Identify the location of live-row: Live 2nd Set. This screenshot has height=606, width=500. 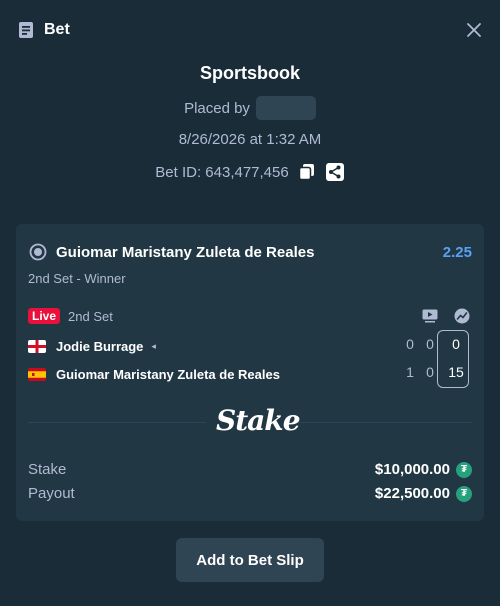
(250, 316).